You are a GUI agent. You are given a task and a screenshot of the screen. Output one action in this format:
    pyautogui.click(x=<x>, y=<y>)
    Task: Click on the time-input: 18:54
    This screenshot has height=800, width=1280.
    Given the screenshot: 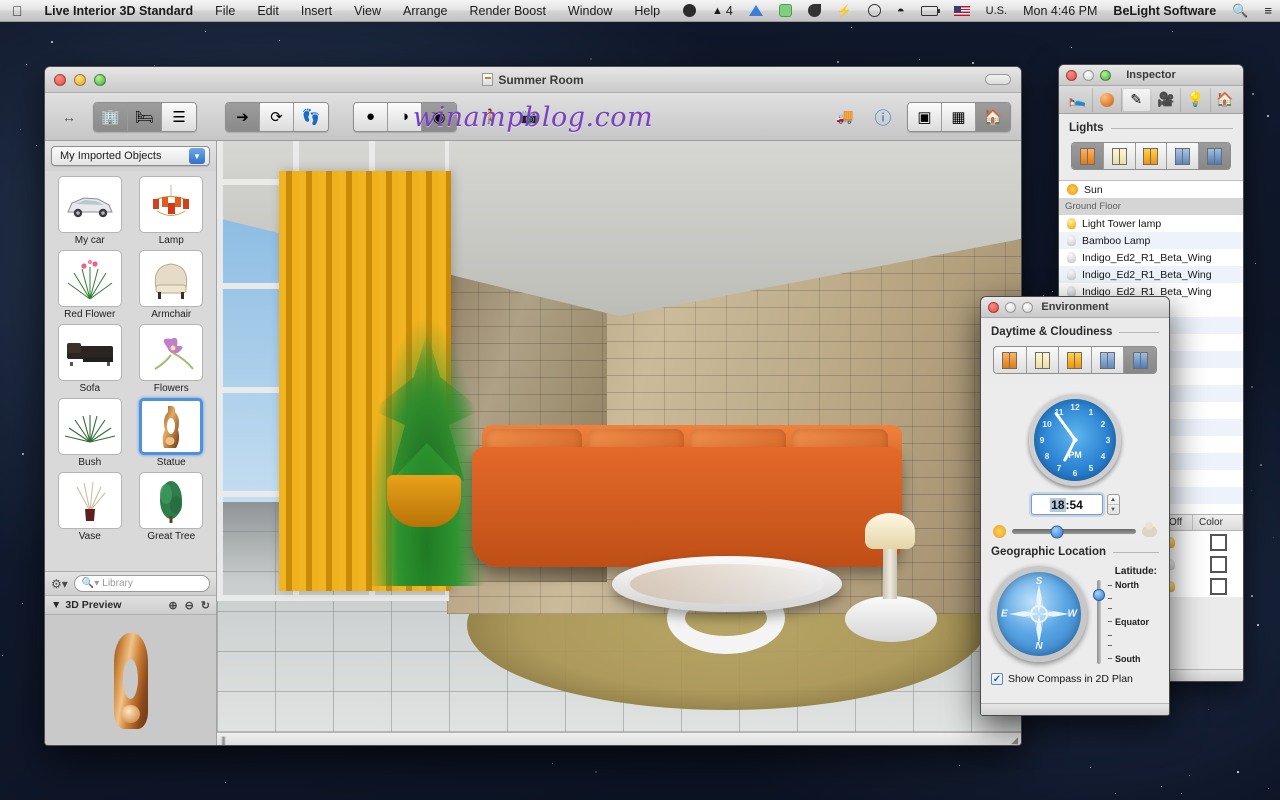 What is the action you would take?
    pyautogui.click(x=1066, y=504)
    